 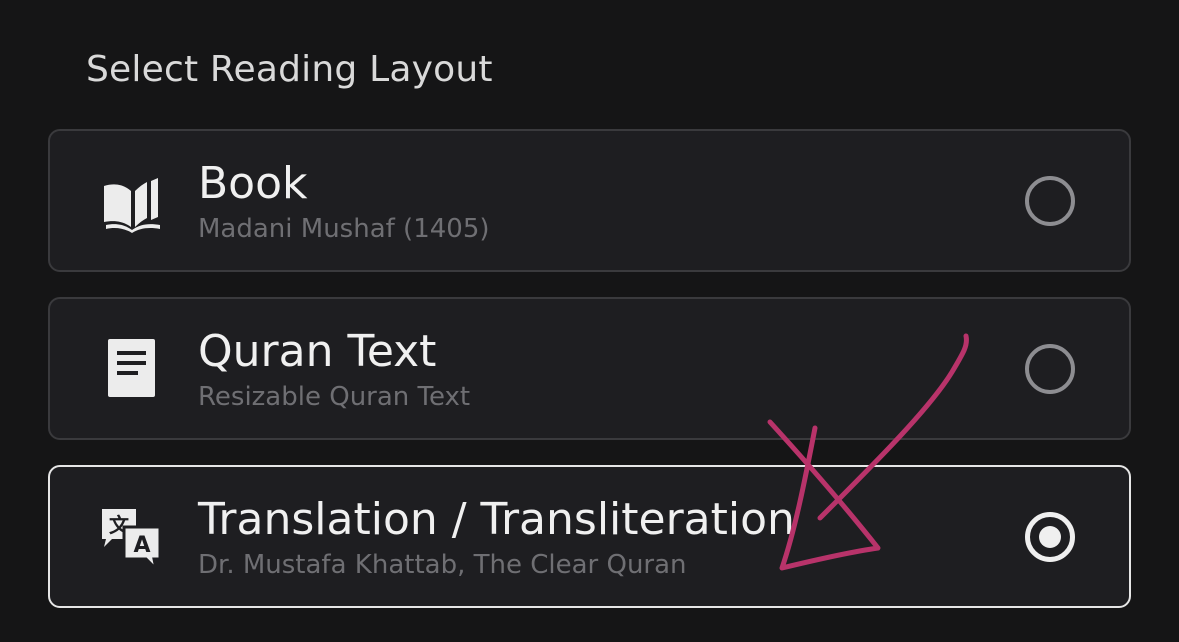 What do you see at coordinates (317, 351) in the screenshot?
I see `option-label: Quran Text` at bounding box center [317, 351].